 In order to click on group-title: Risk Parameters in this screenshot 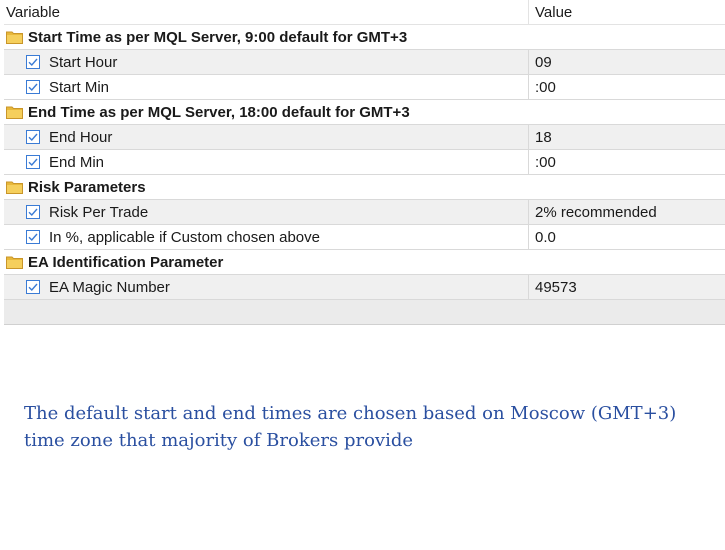, I will do `click(87, 187)`.